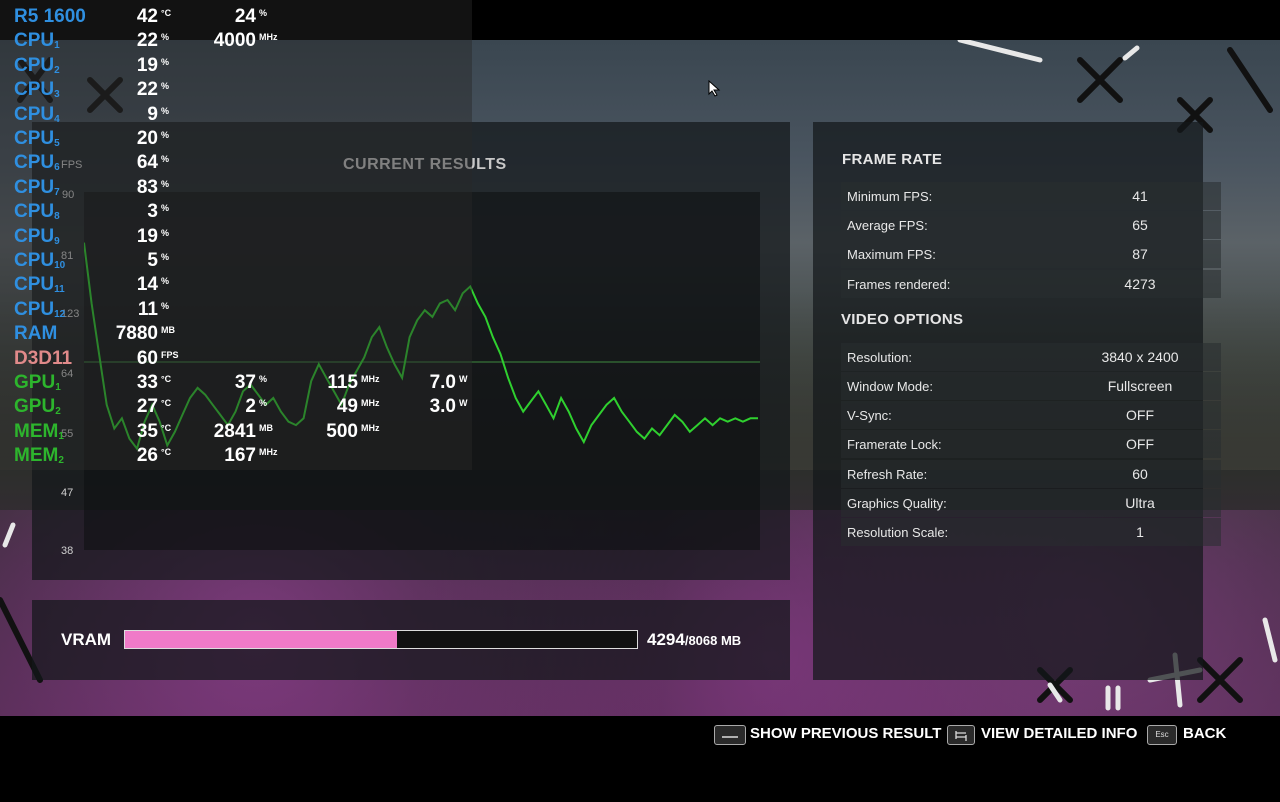 The height and width of the screenshot is (802, 1280). What do you see at coordinates (57, 143) in the screenshot?
I see `osd-label-index: 5` at bounding box center [57, 143].